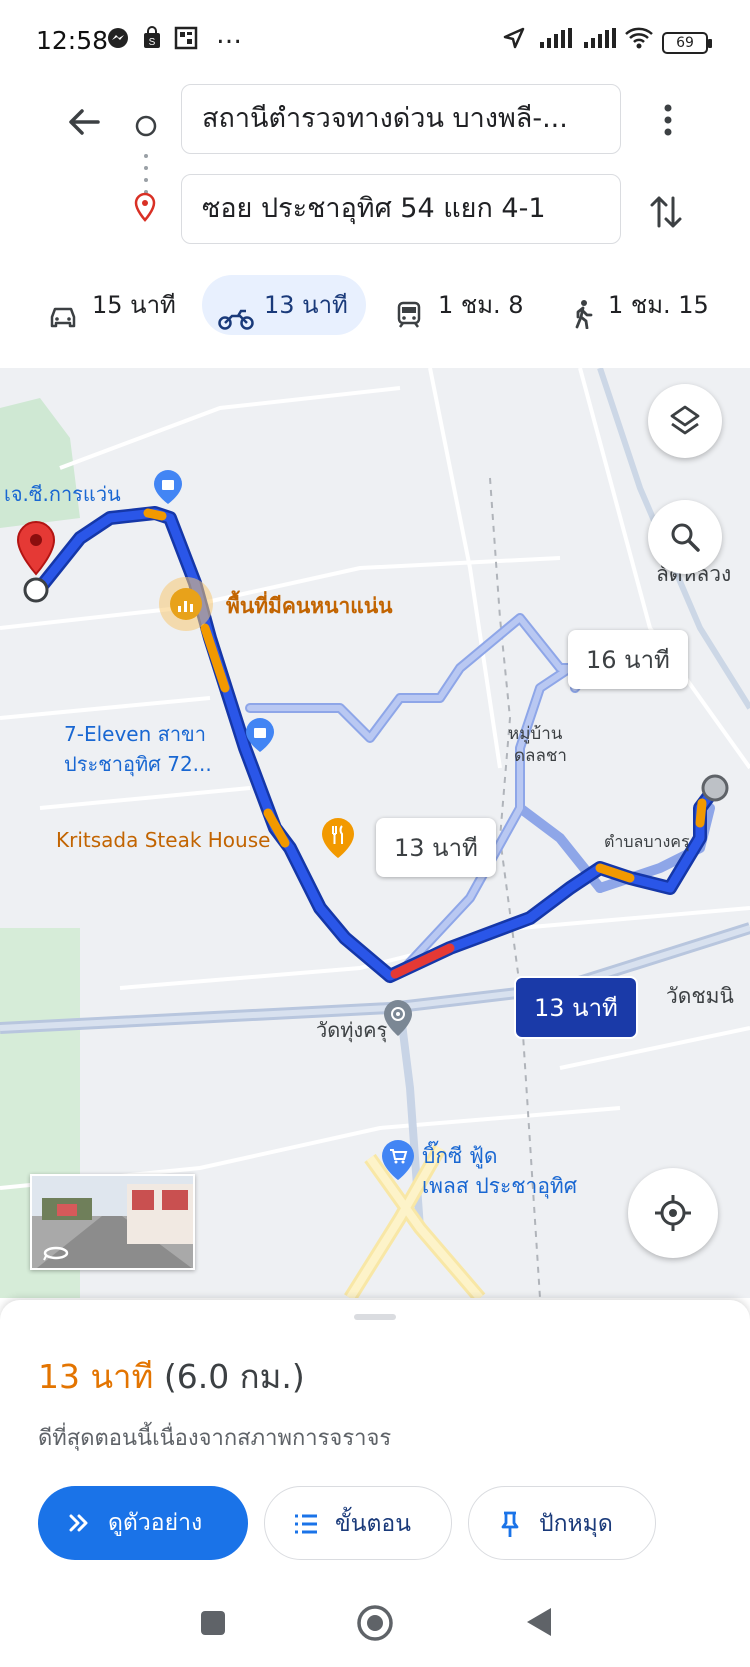 This screenshot has height=1667, width=750. I want to click on pin-button: ปักหมุด, so click(562, 1523).